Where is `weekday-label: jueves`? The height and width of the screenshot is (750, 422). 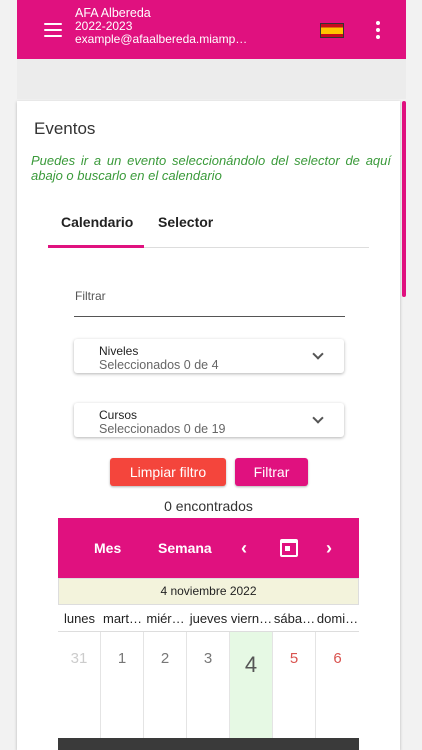
weekday-label: jueves is located at coordinates (208, 618).